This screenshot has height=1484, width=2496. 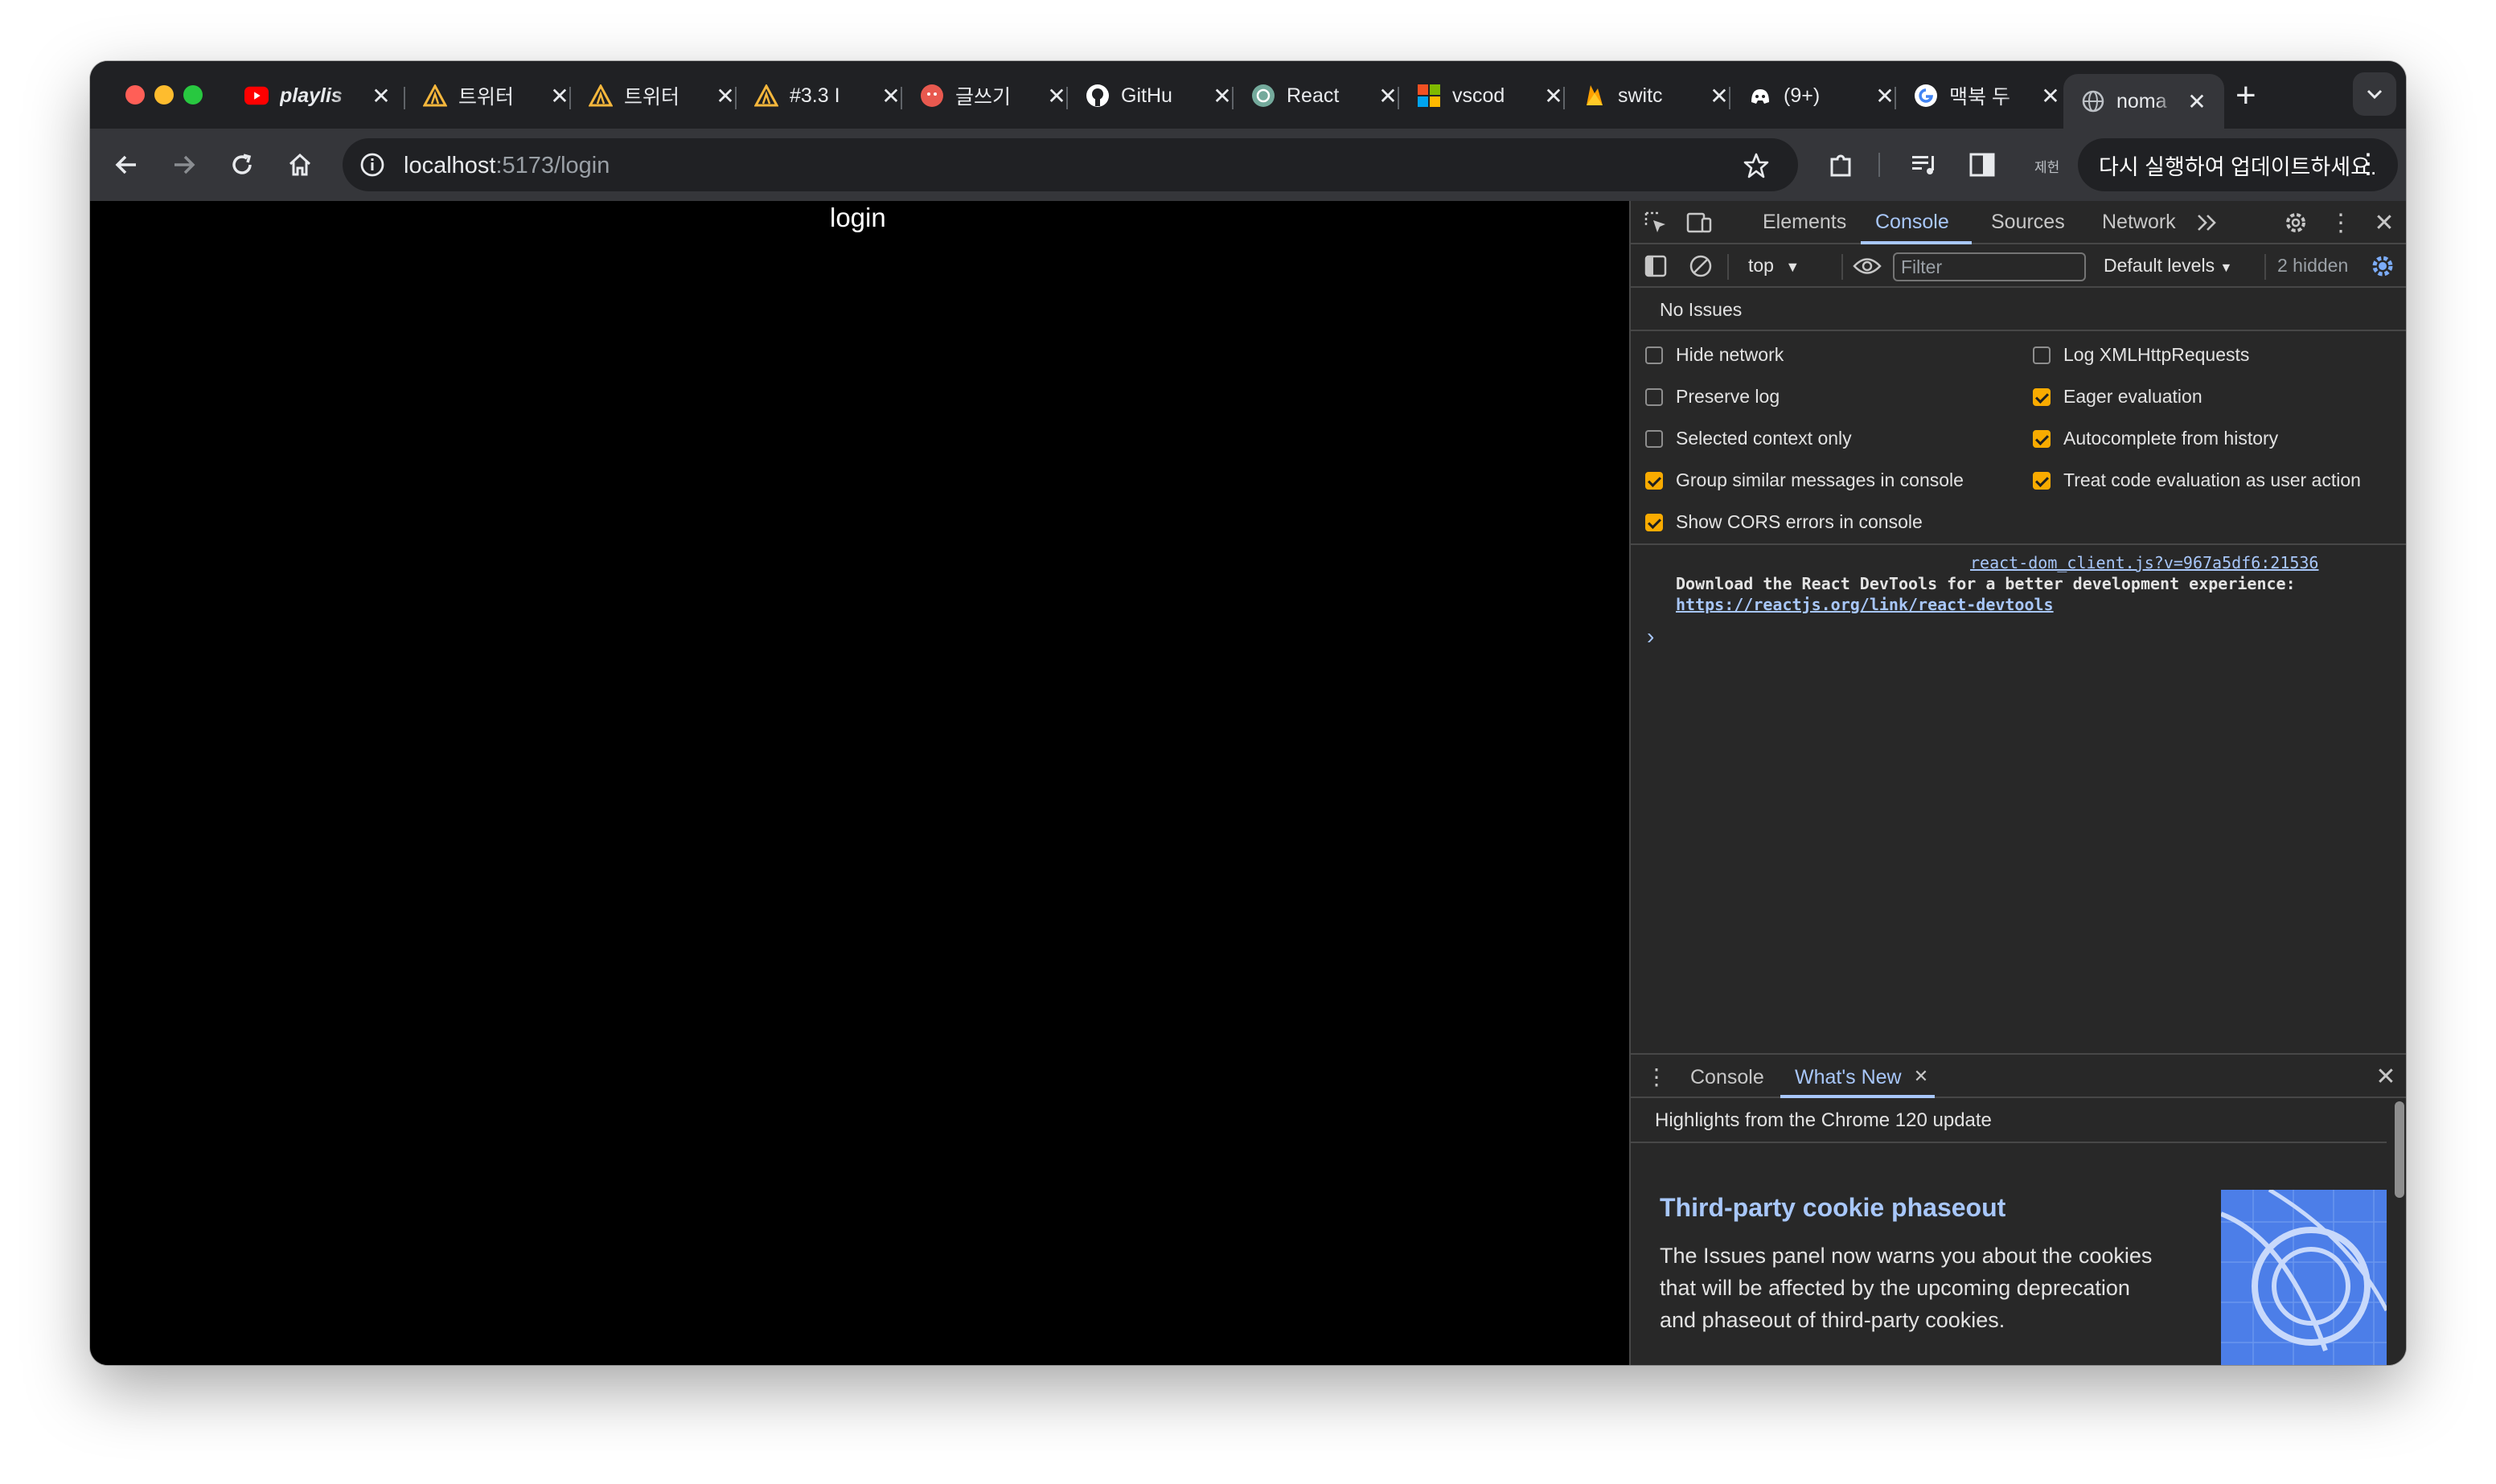 I want to click on bookmark-star-icon, so click(x=1756, y=166).